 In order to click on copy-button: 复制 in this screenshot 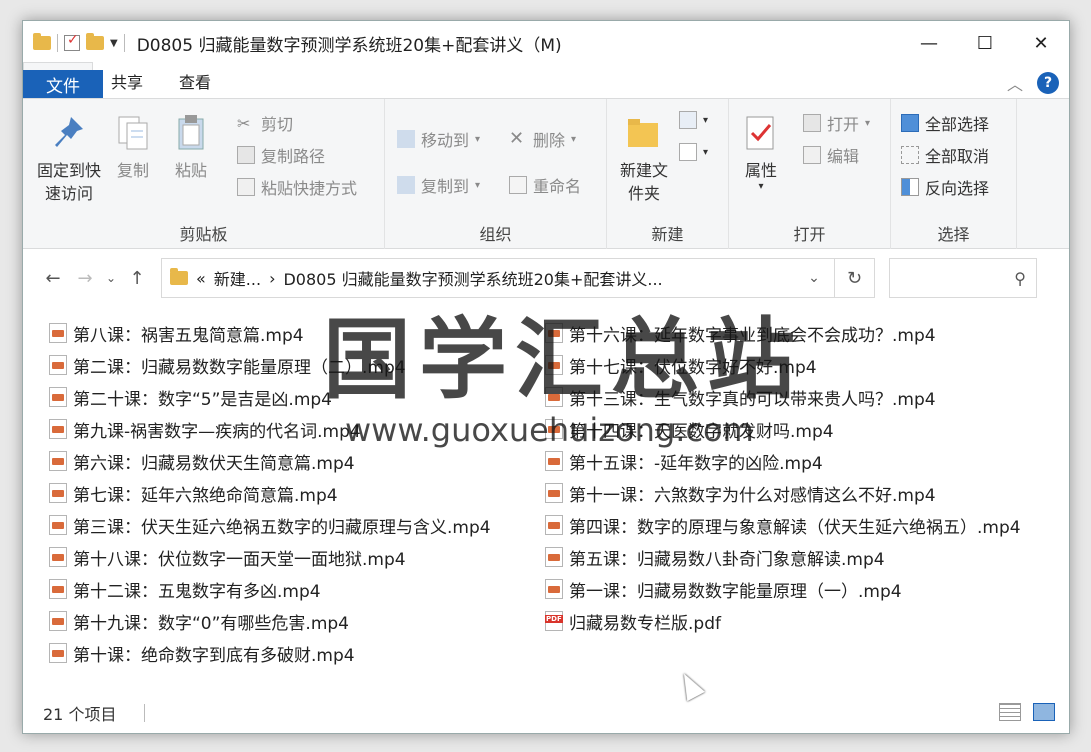, I will do `click(133, 147)`.